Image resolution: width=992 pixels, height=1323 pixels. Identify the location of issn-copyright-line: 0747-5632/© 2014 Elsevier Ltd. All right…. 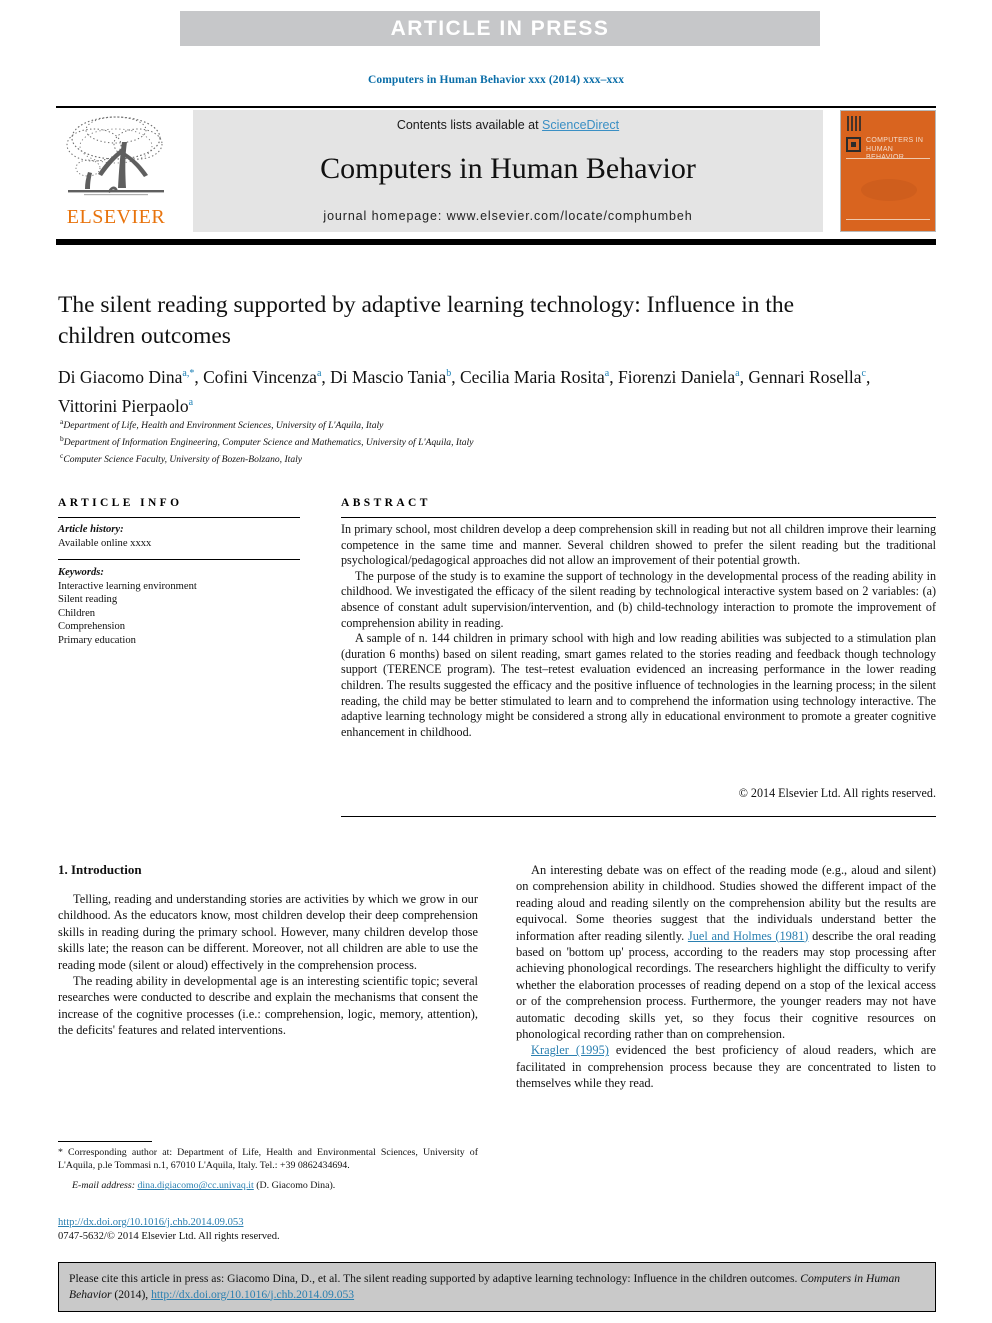
(169, 1236).